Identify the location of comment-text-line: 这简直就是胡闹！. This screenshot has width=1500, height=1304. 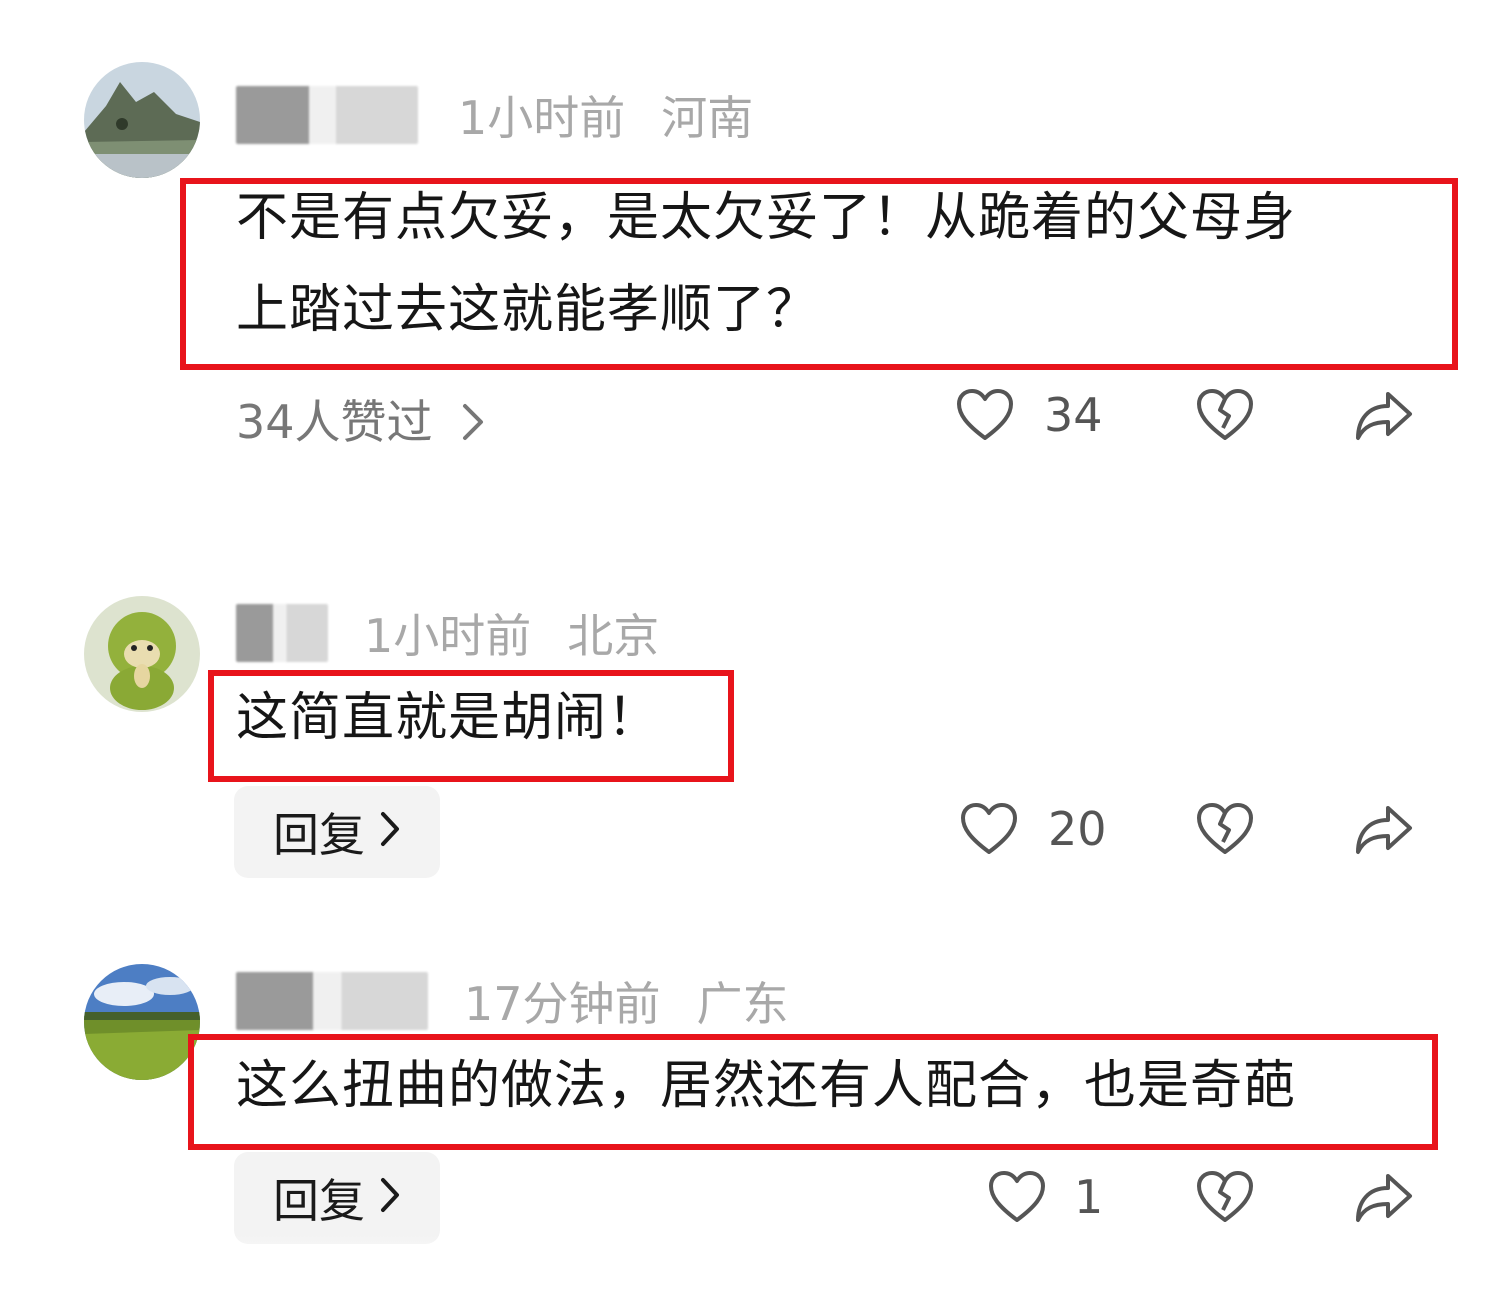
(448, 718).